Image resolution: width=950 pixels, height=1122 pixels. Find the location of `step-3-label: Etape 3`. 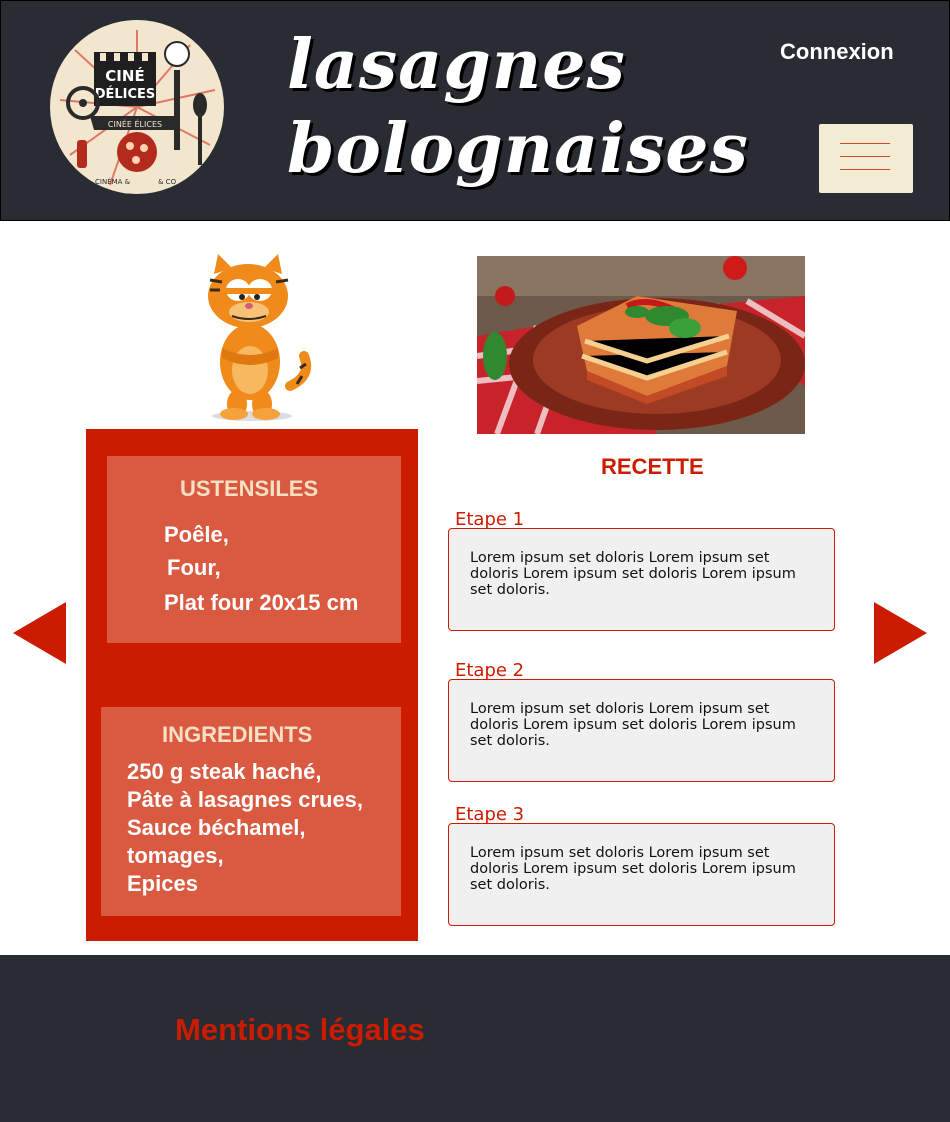

step-3-label: Etape 3 is located at coordinates (490, 814).